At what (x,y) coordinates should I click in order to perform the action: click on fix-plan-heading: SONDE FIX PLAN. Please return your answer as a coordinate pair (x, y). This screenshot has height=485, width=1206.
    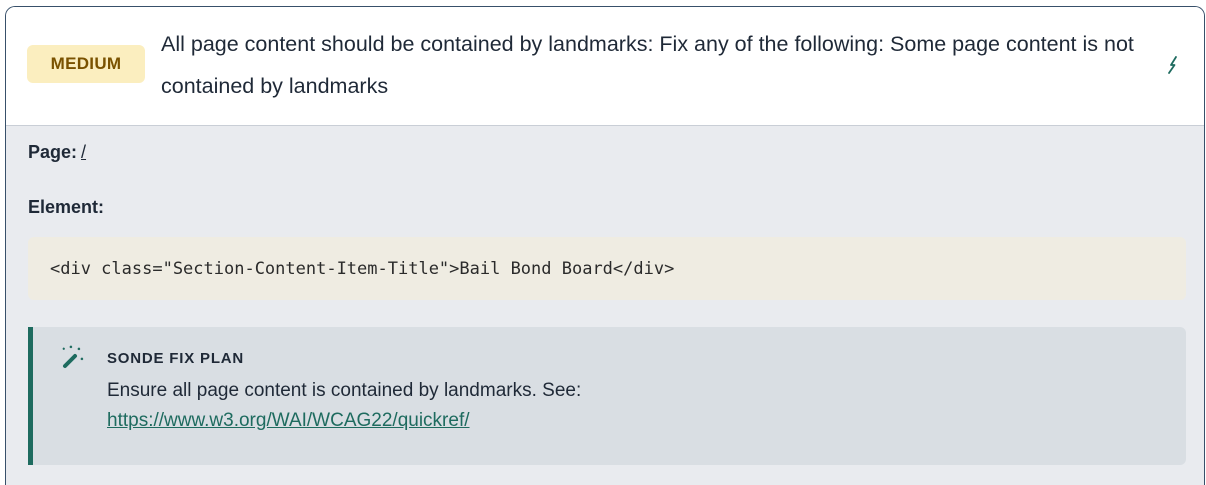
    Looking at the image, I should click on (176, 358).